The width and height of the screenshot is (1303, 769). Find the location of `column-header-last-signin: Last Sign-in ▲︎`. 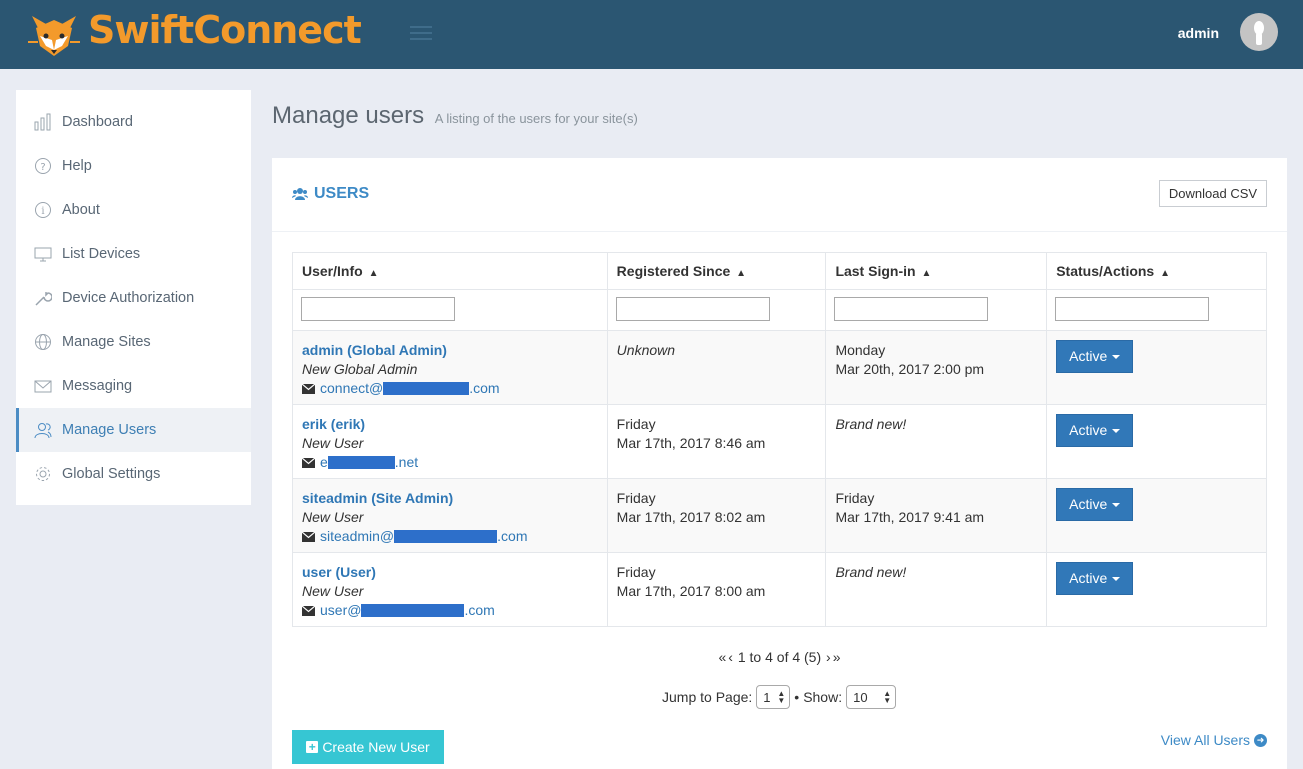

column-header-last-signin: Last Sign-in ▲︎ is located at coordinates (936, 271).